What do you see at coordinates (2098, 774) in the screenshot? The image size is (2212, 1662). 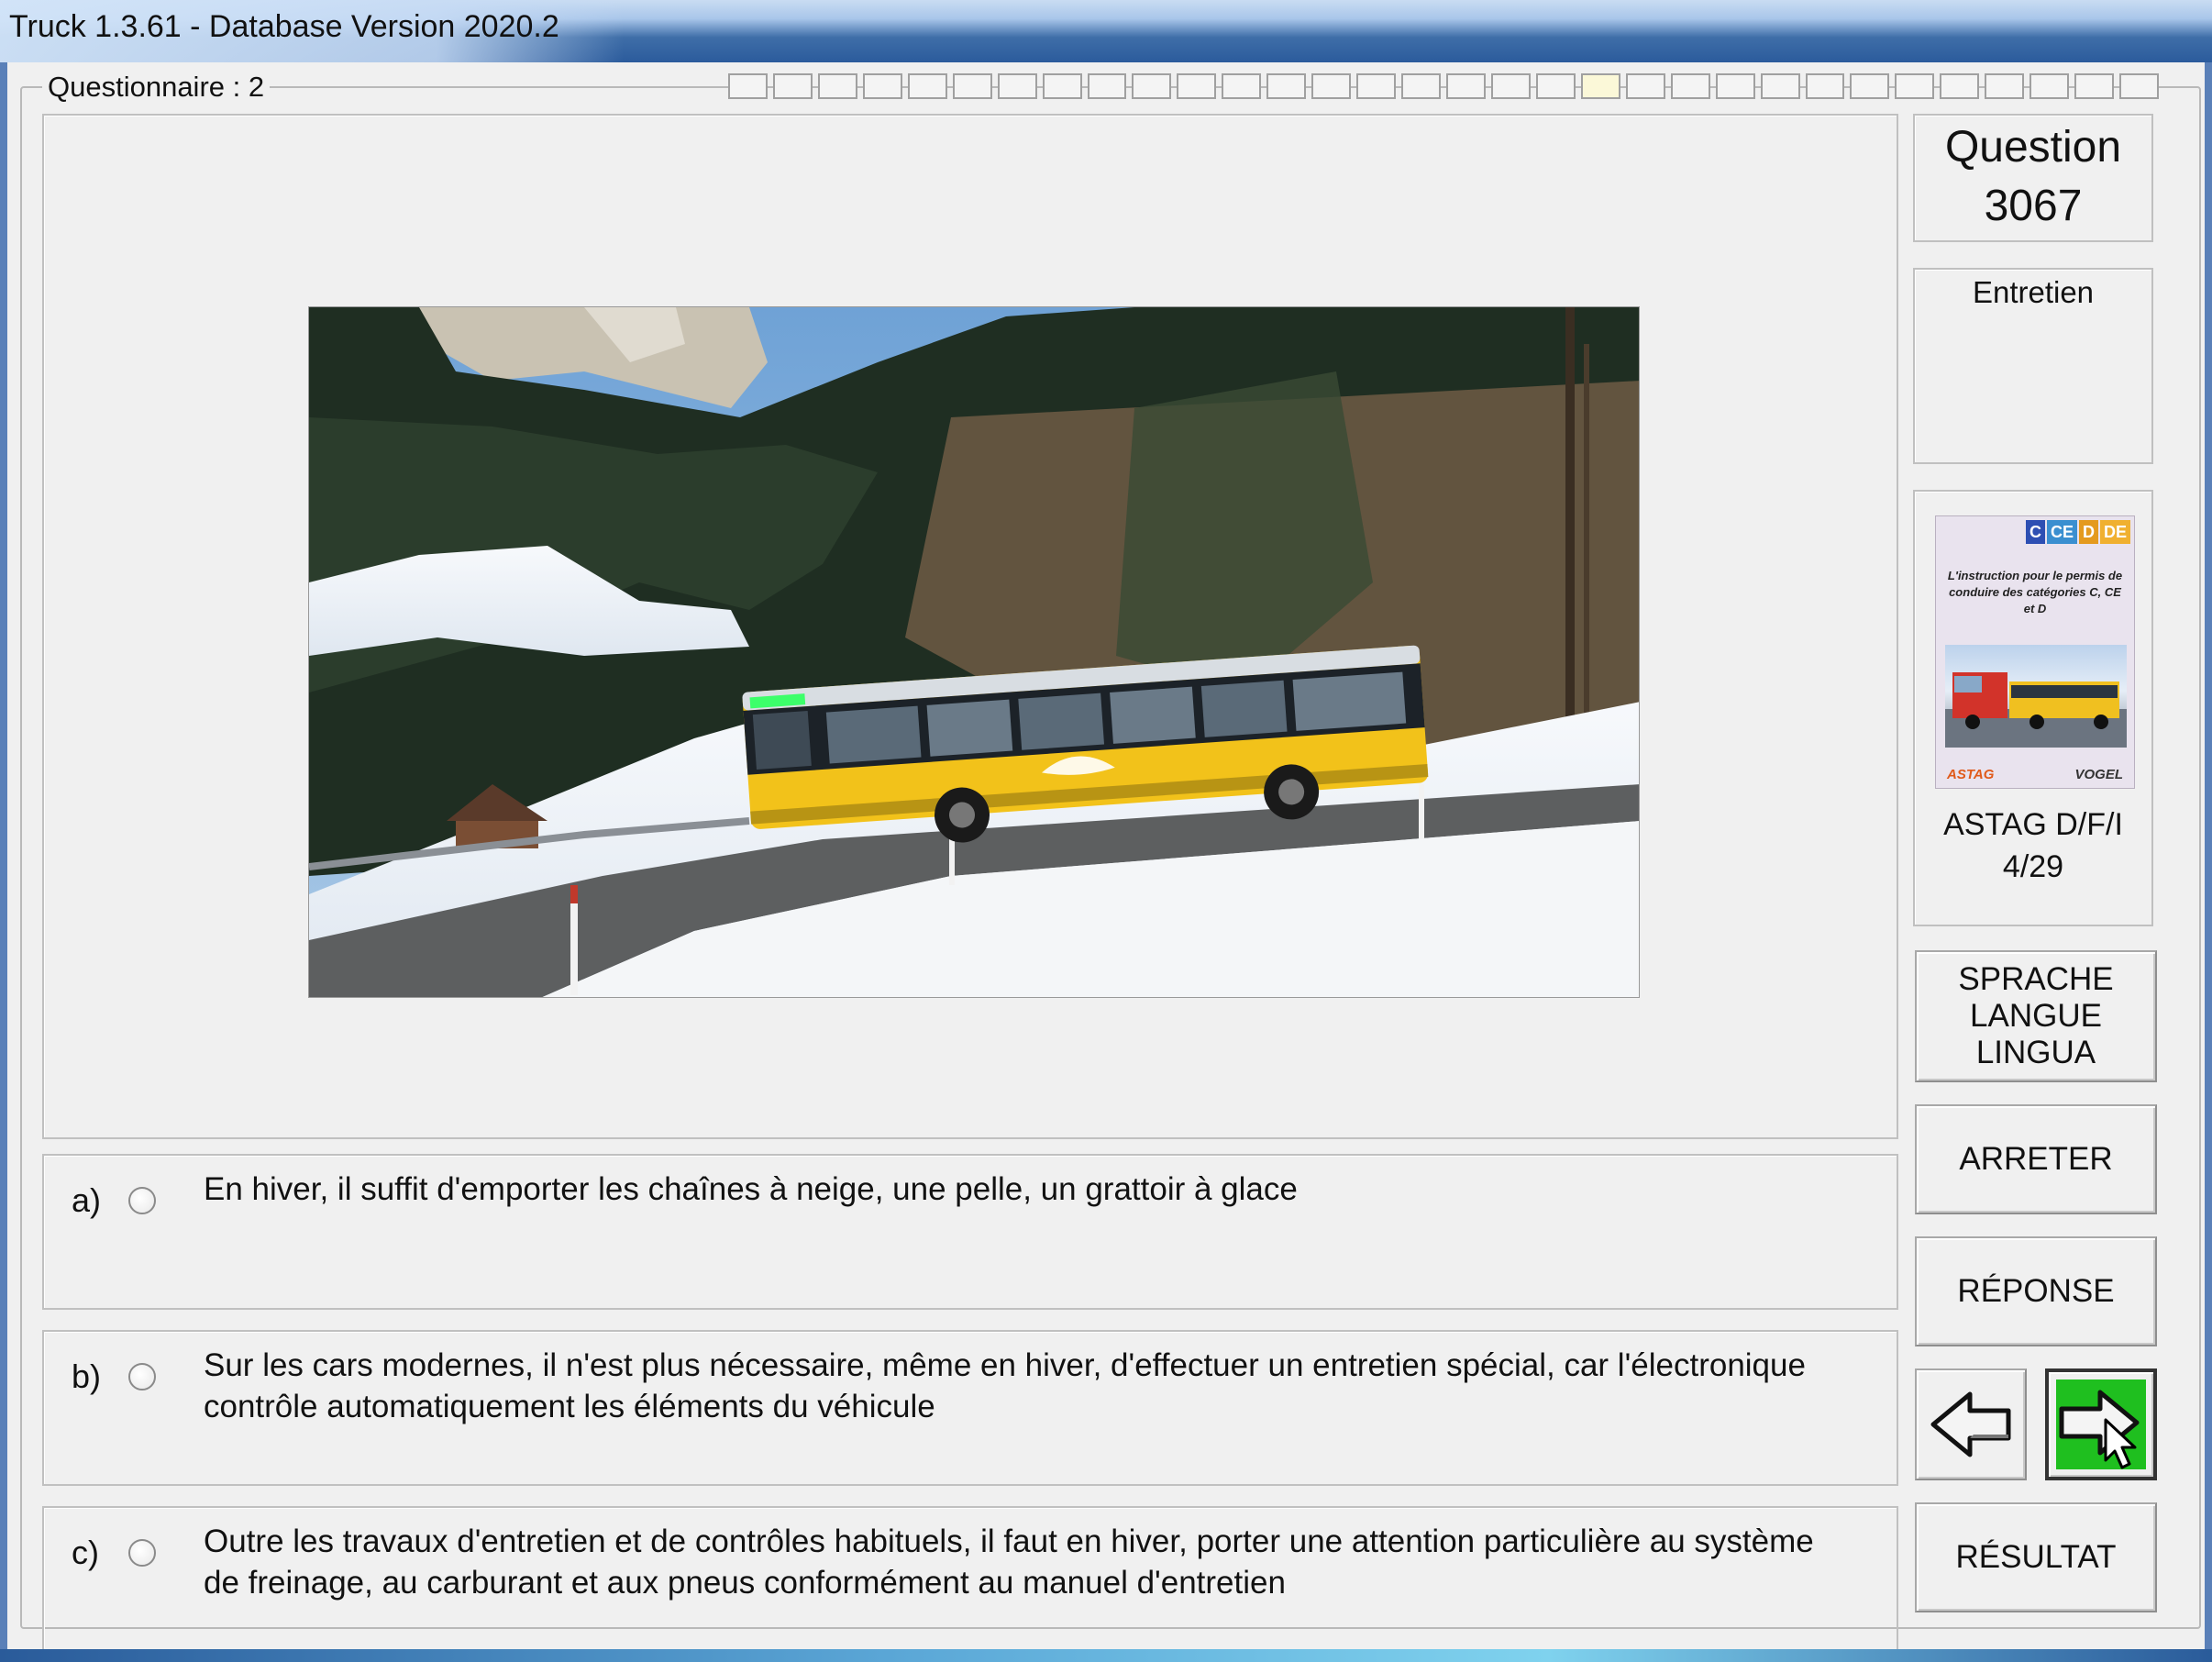 I see `publisher-vogel: VOGEL` at bounding box center [2098, 774].